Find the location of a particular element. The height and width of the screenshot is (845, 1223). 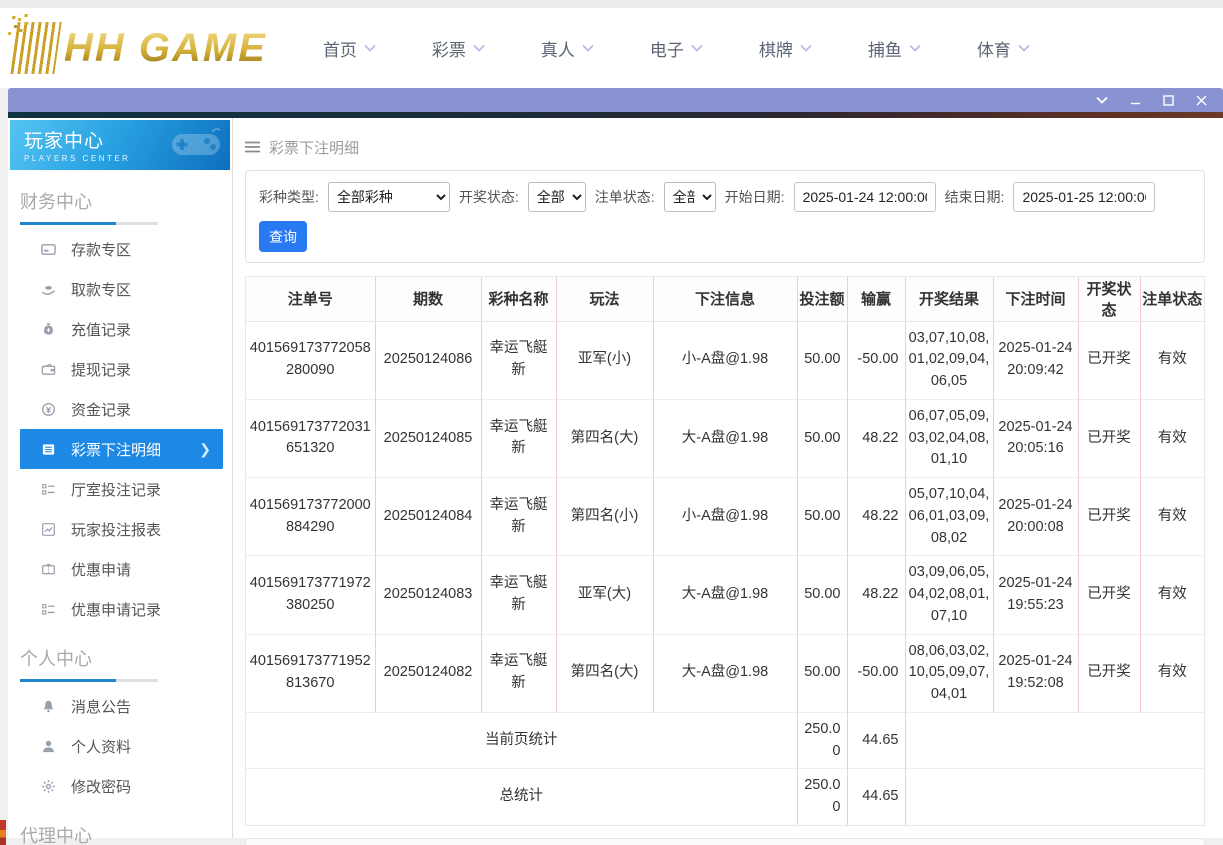

sidebar-item-取款专区: 取款专区 is located at coordinates (120, 289).